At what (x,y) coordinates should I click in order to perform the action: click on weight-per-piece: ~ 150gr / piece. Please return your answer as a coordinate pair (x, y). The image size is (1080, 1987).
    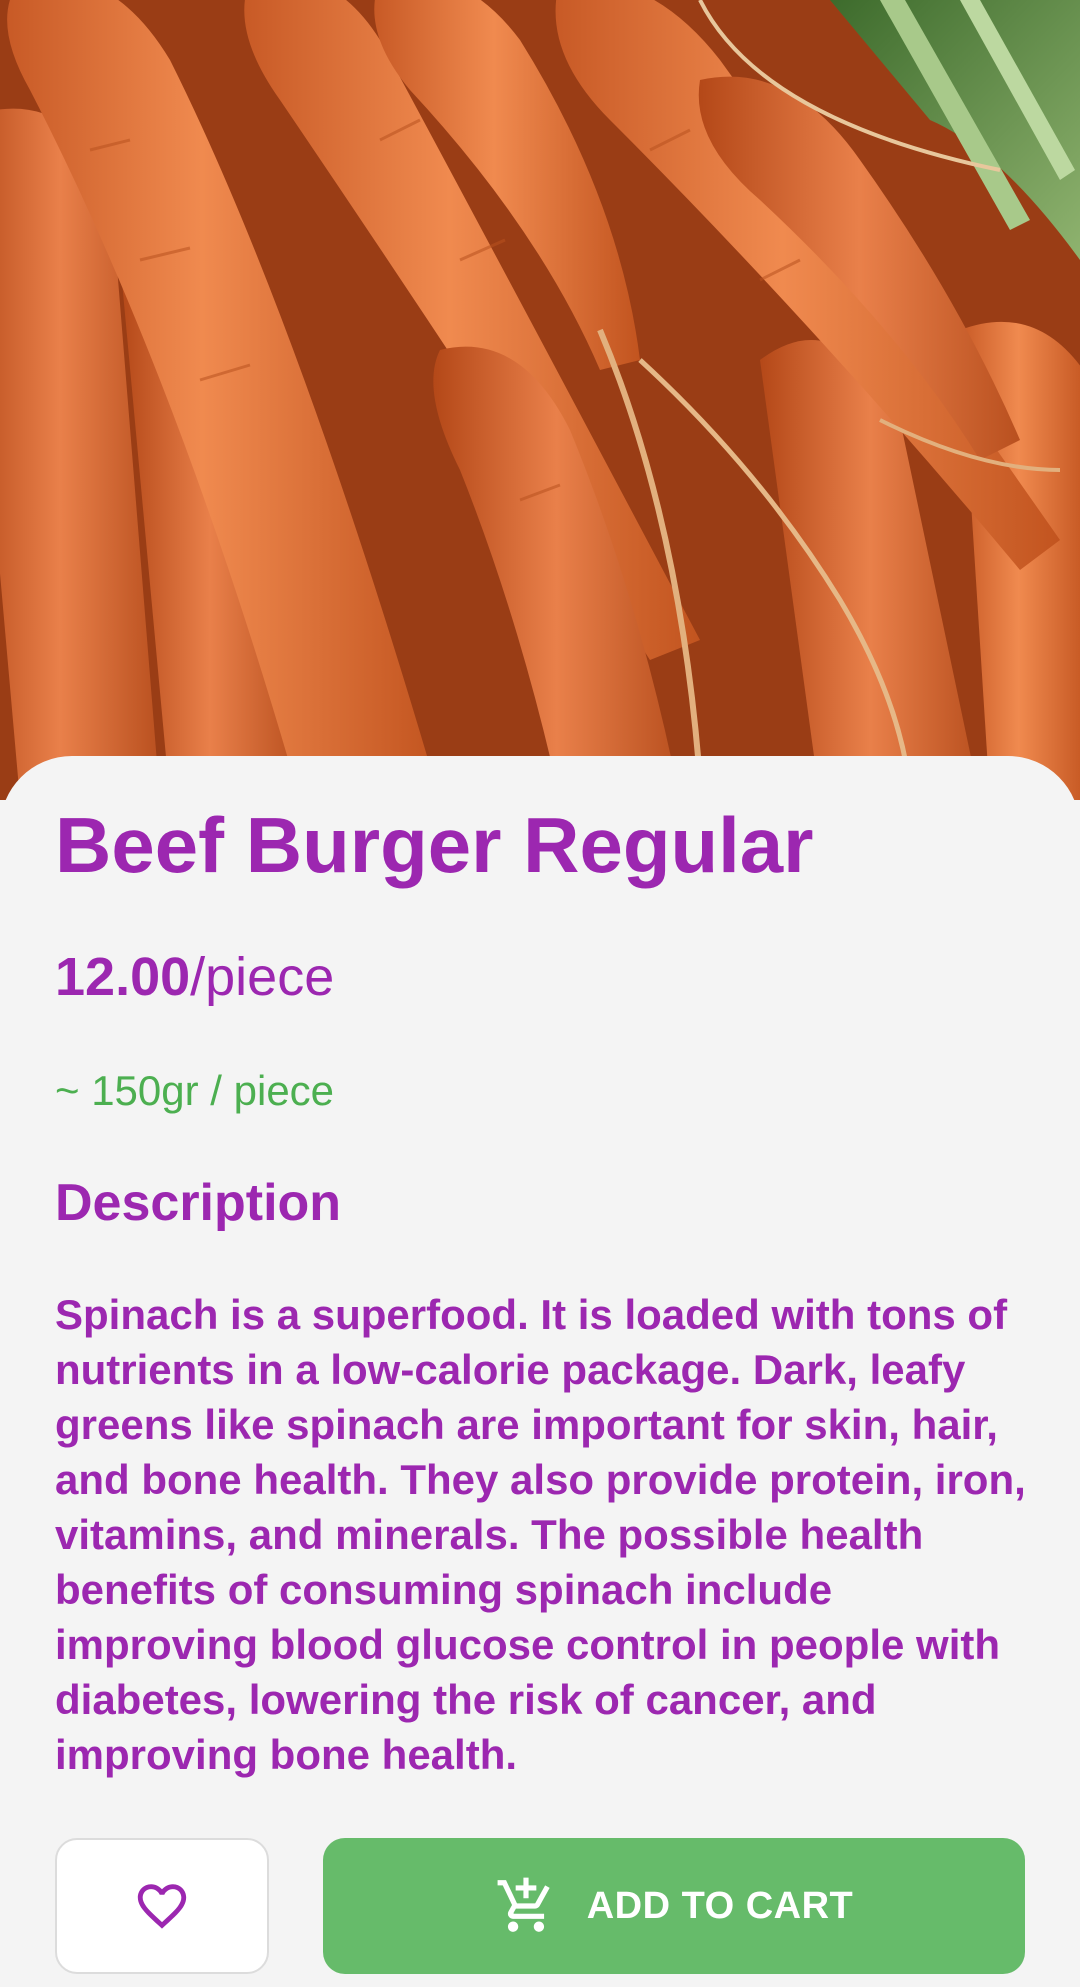
    Looking at the image, I should click on (195, 1090).